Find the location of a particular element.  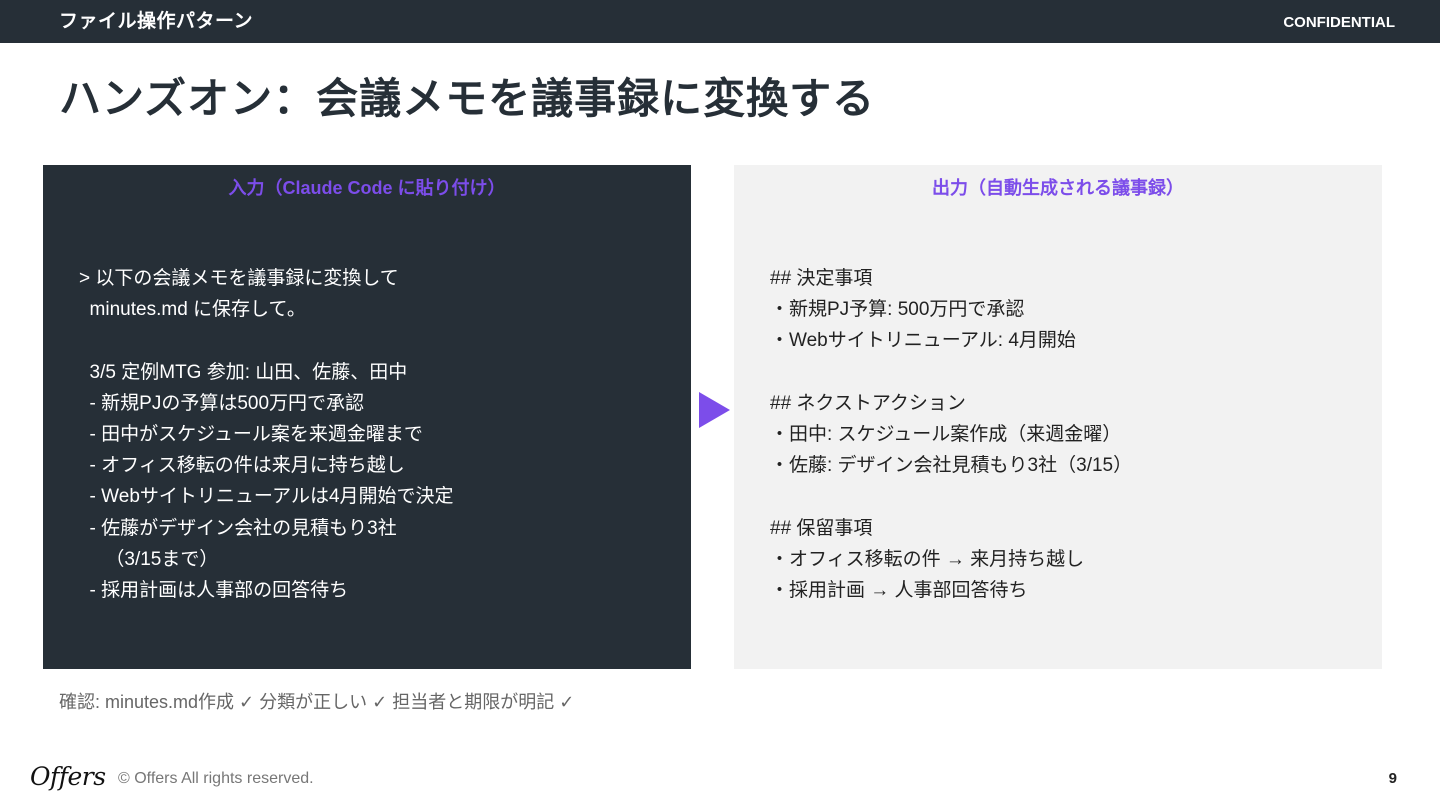

arrow-right-icon is located at coordinates (714, 410).